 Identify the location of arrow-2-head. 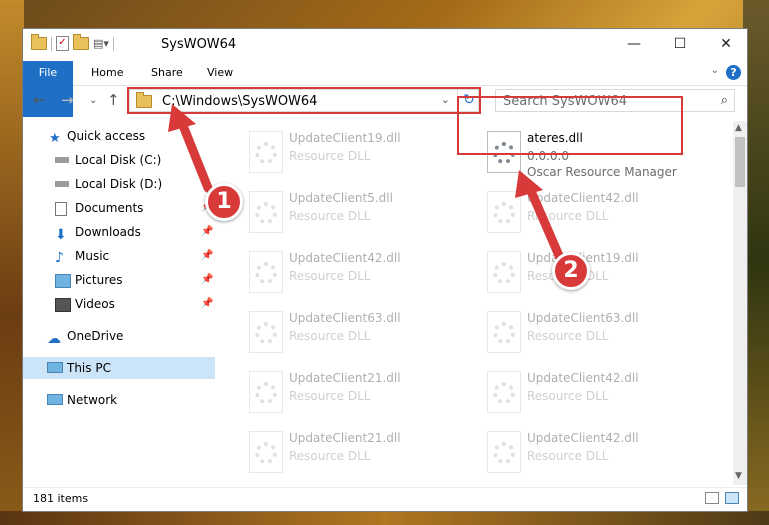
(529, 184).